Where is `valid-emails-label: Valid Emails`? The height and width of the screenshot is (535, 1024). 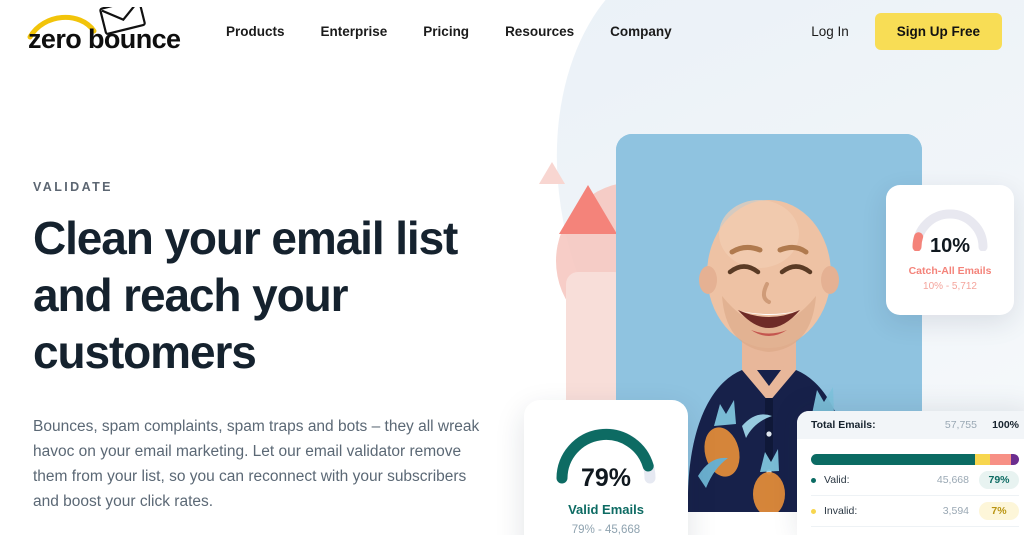
valid-emails-label: Valid Emails is located at coordinates (606, 509).